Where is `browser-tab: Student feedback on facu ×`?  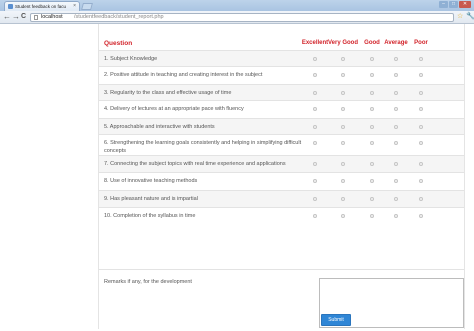
browser-tab: Student feedback on facu × is located at coordinates (42, 6).